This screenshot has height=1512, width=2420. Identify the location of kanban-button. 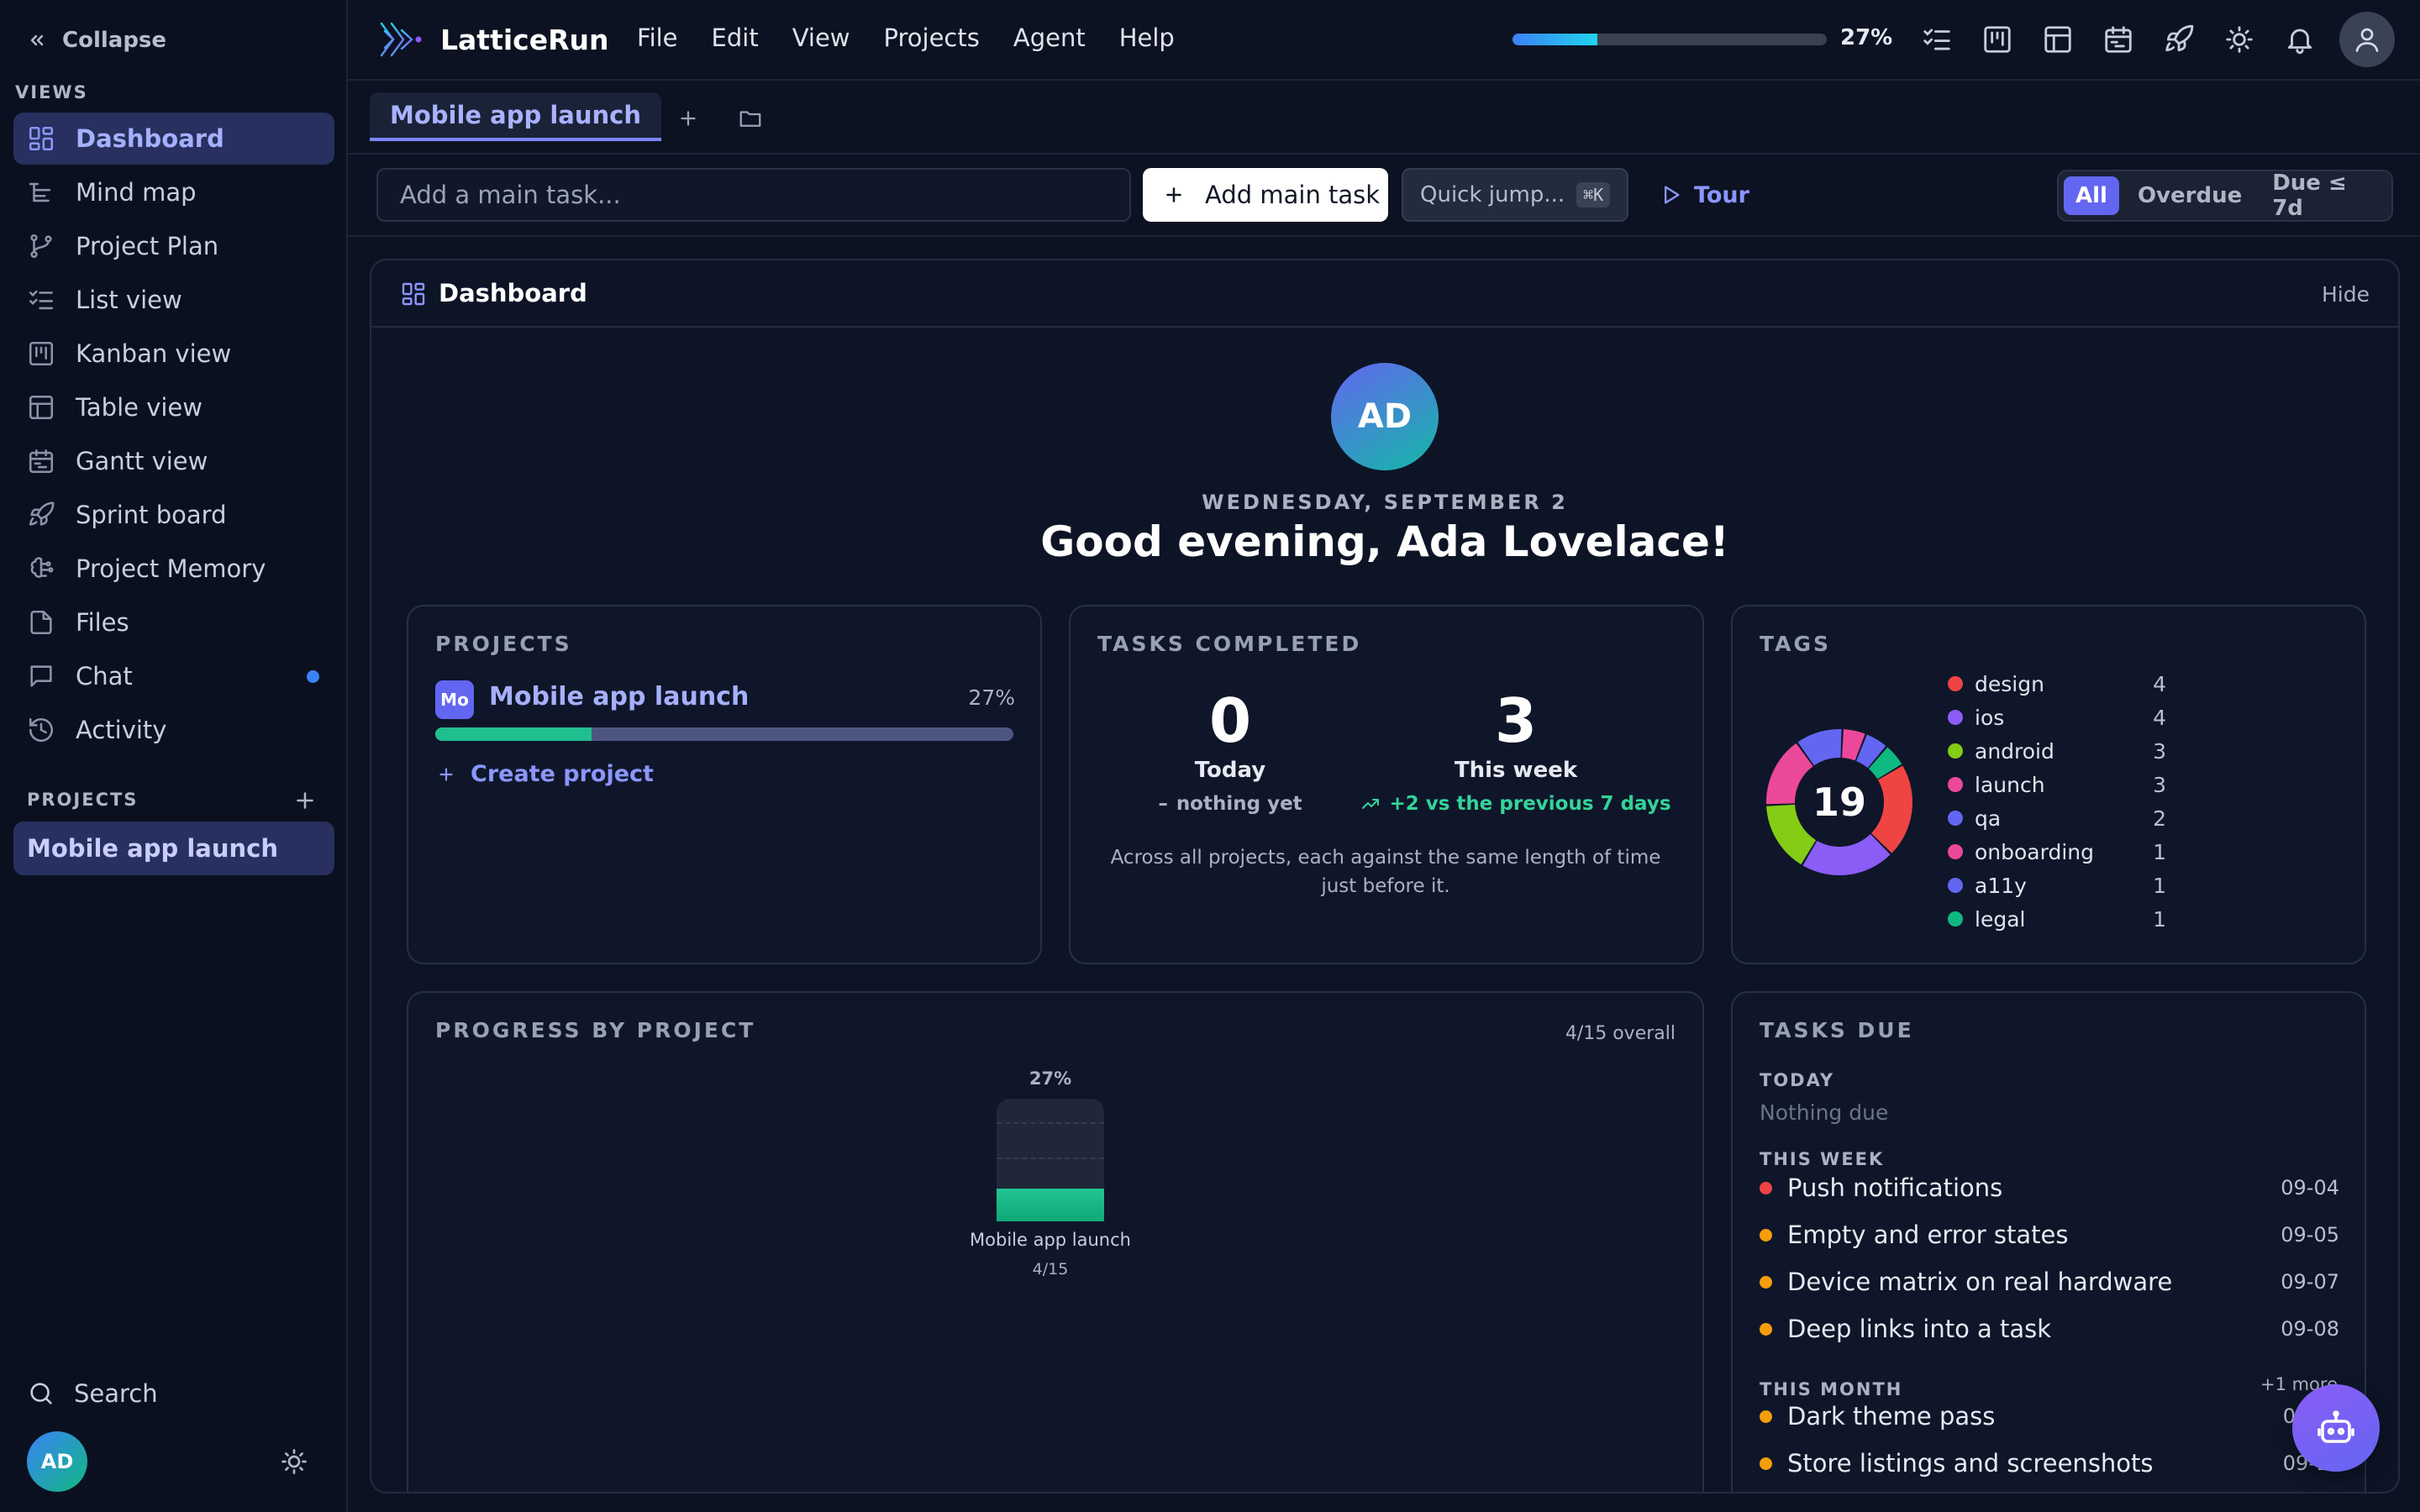
(1997, 39).